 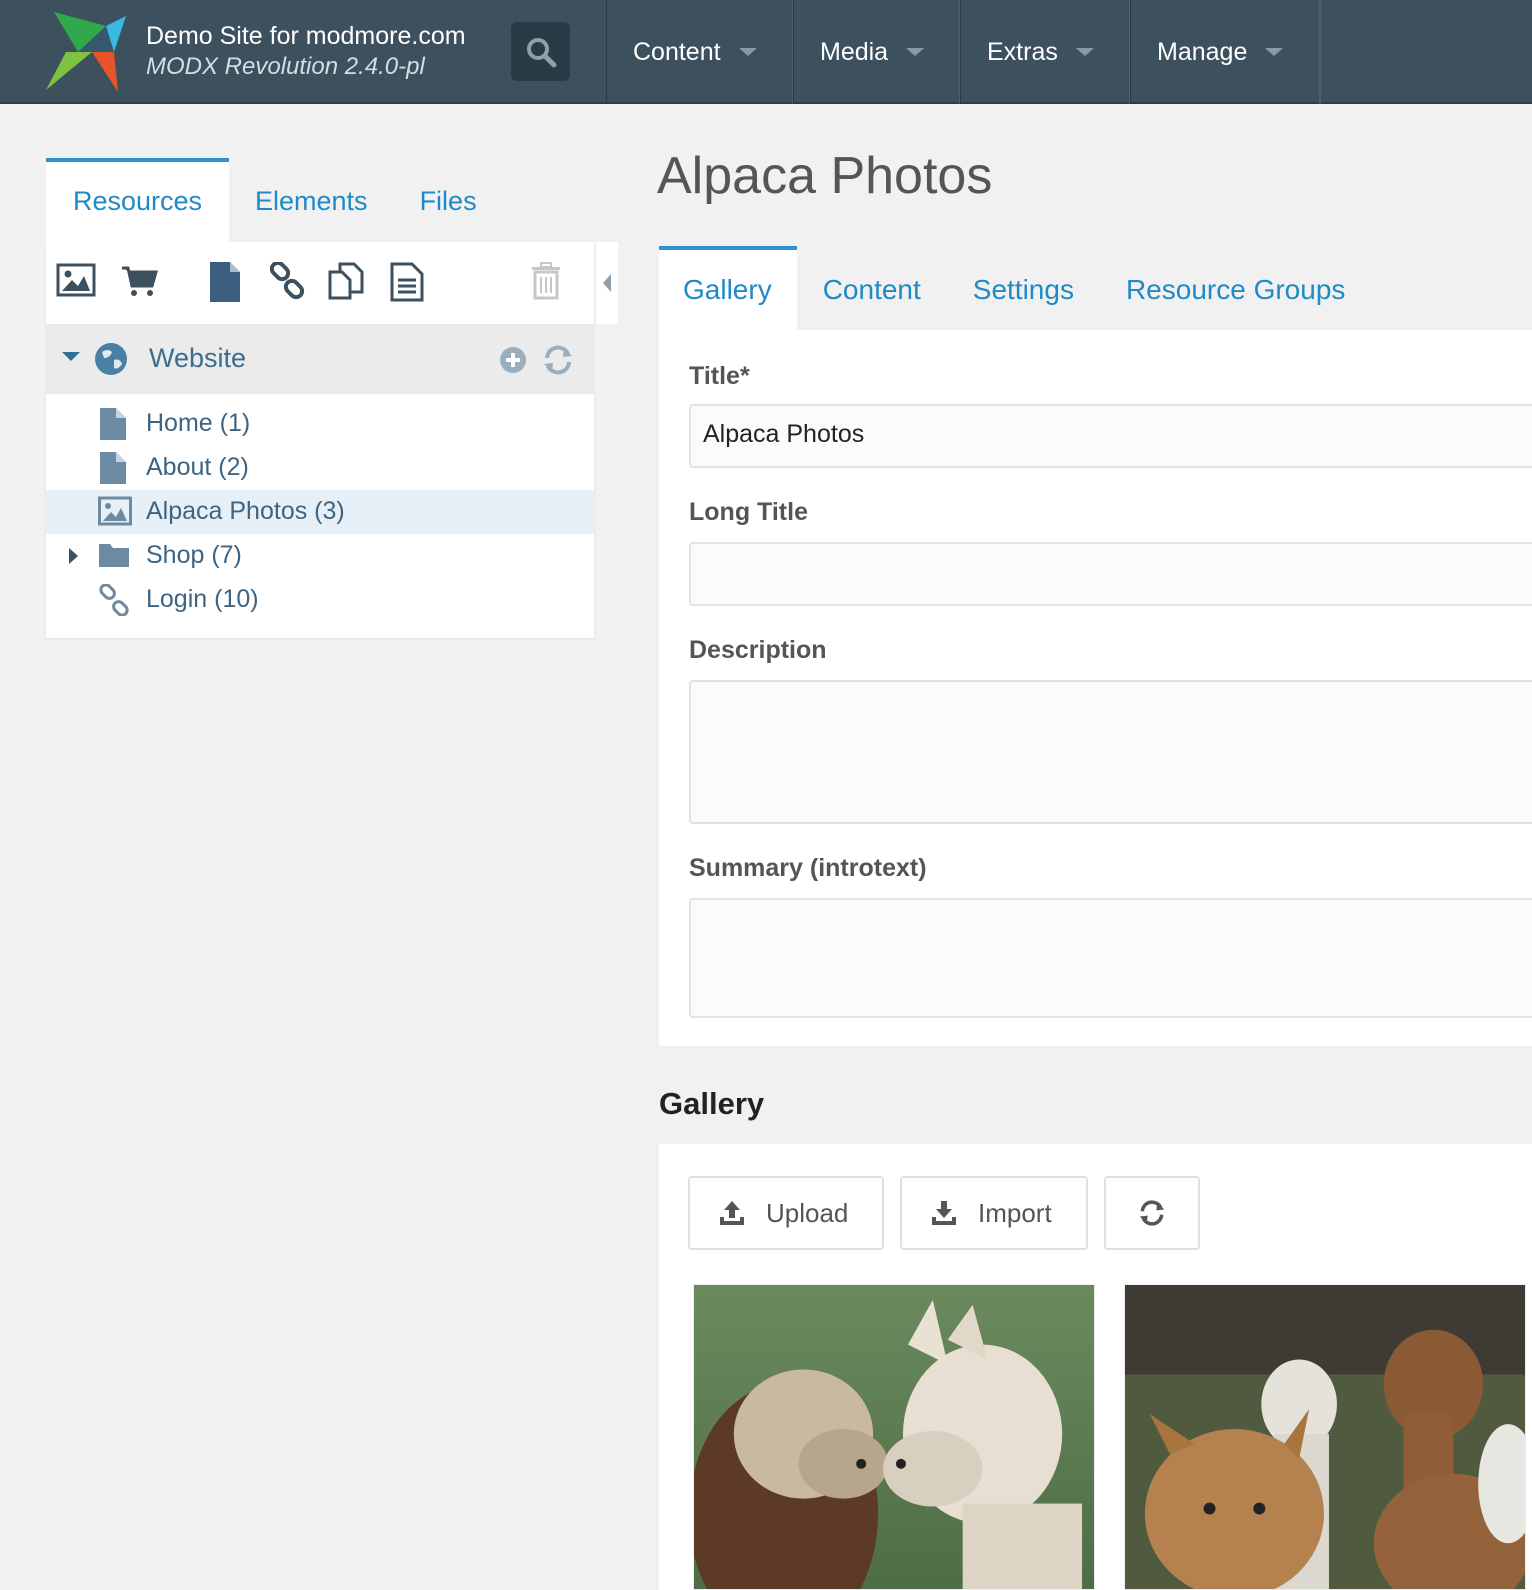 I want to click on title-label: Title*, so click(x=719, y=376).